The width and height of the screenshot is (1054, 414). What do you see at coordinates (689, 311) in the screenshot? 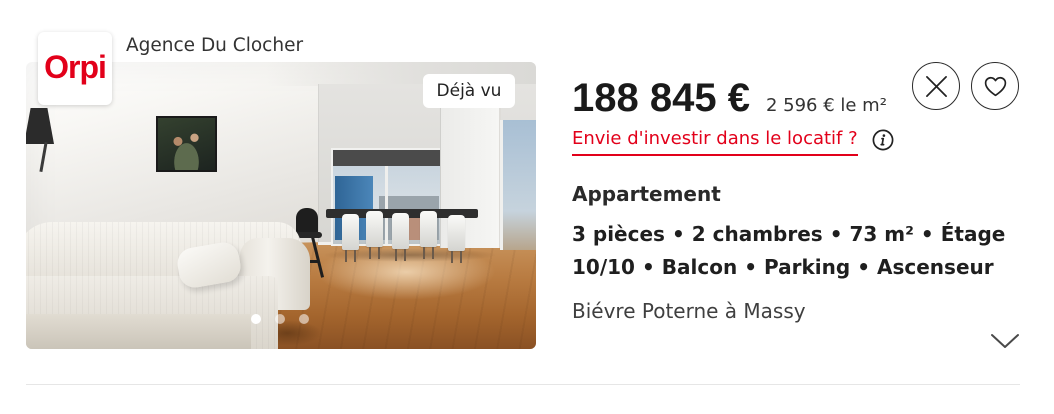
I see `location: Biévre Poterne à Massy` at bounding box center [689, 311].